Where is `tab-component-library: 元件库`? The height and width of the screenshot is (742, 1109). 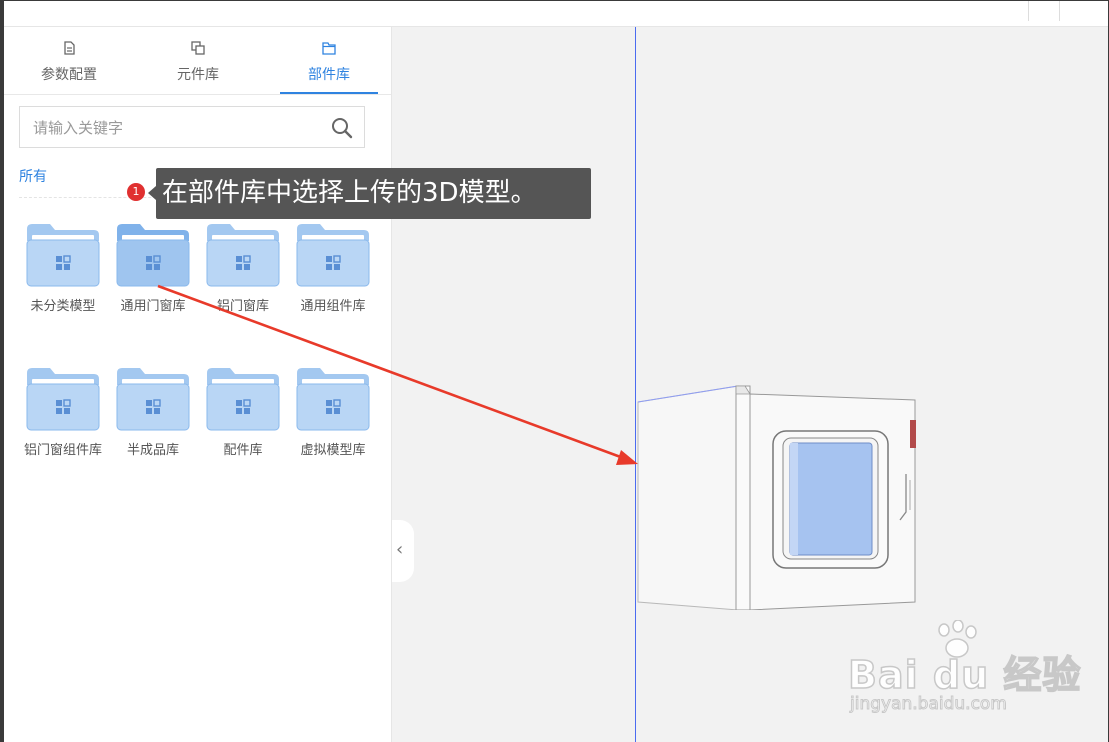
tab-component-library: 元件库 is located at coordinates (198, 60).